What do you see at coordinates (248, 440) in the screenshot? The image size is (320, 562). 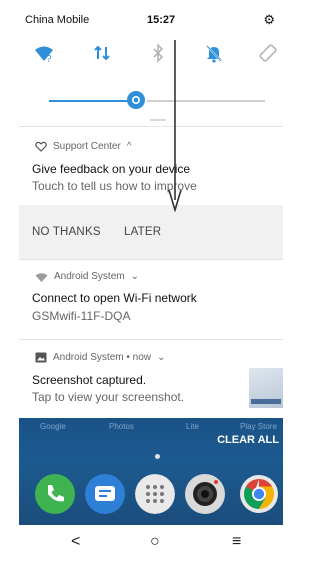 I see `clear-all-button: CLEAR ALL` at bounding box center [248, 440].